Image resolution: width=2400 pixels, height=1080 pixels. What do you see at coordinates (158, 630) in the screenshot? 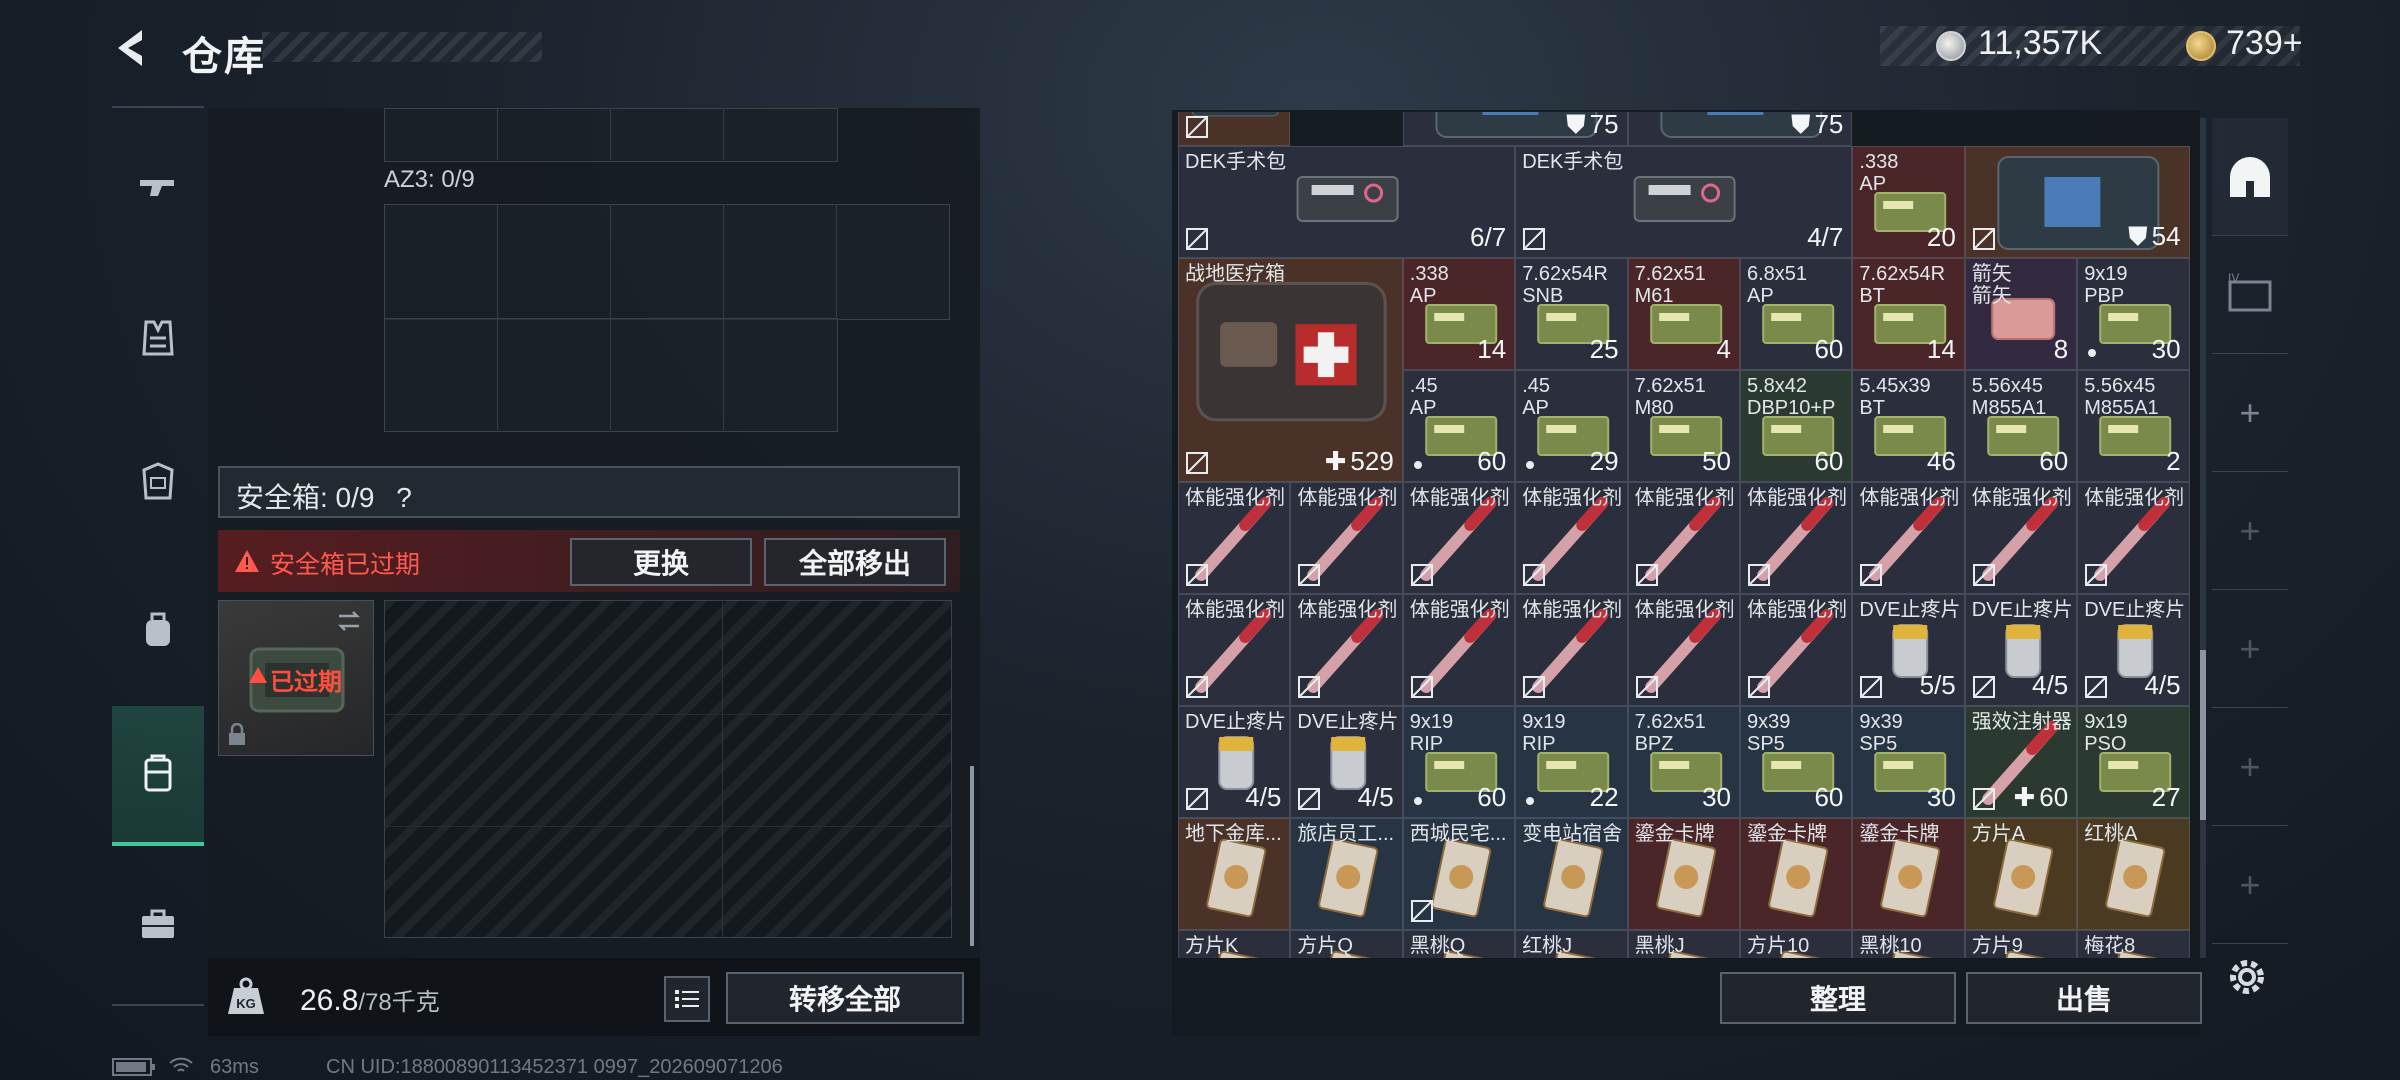
I see `nav-backpack` at bounding box center [158, 630].